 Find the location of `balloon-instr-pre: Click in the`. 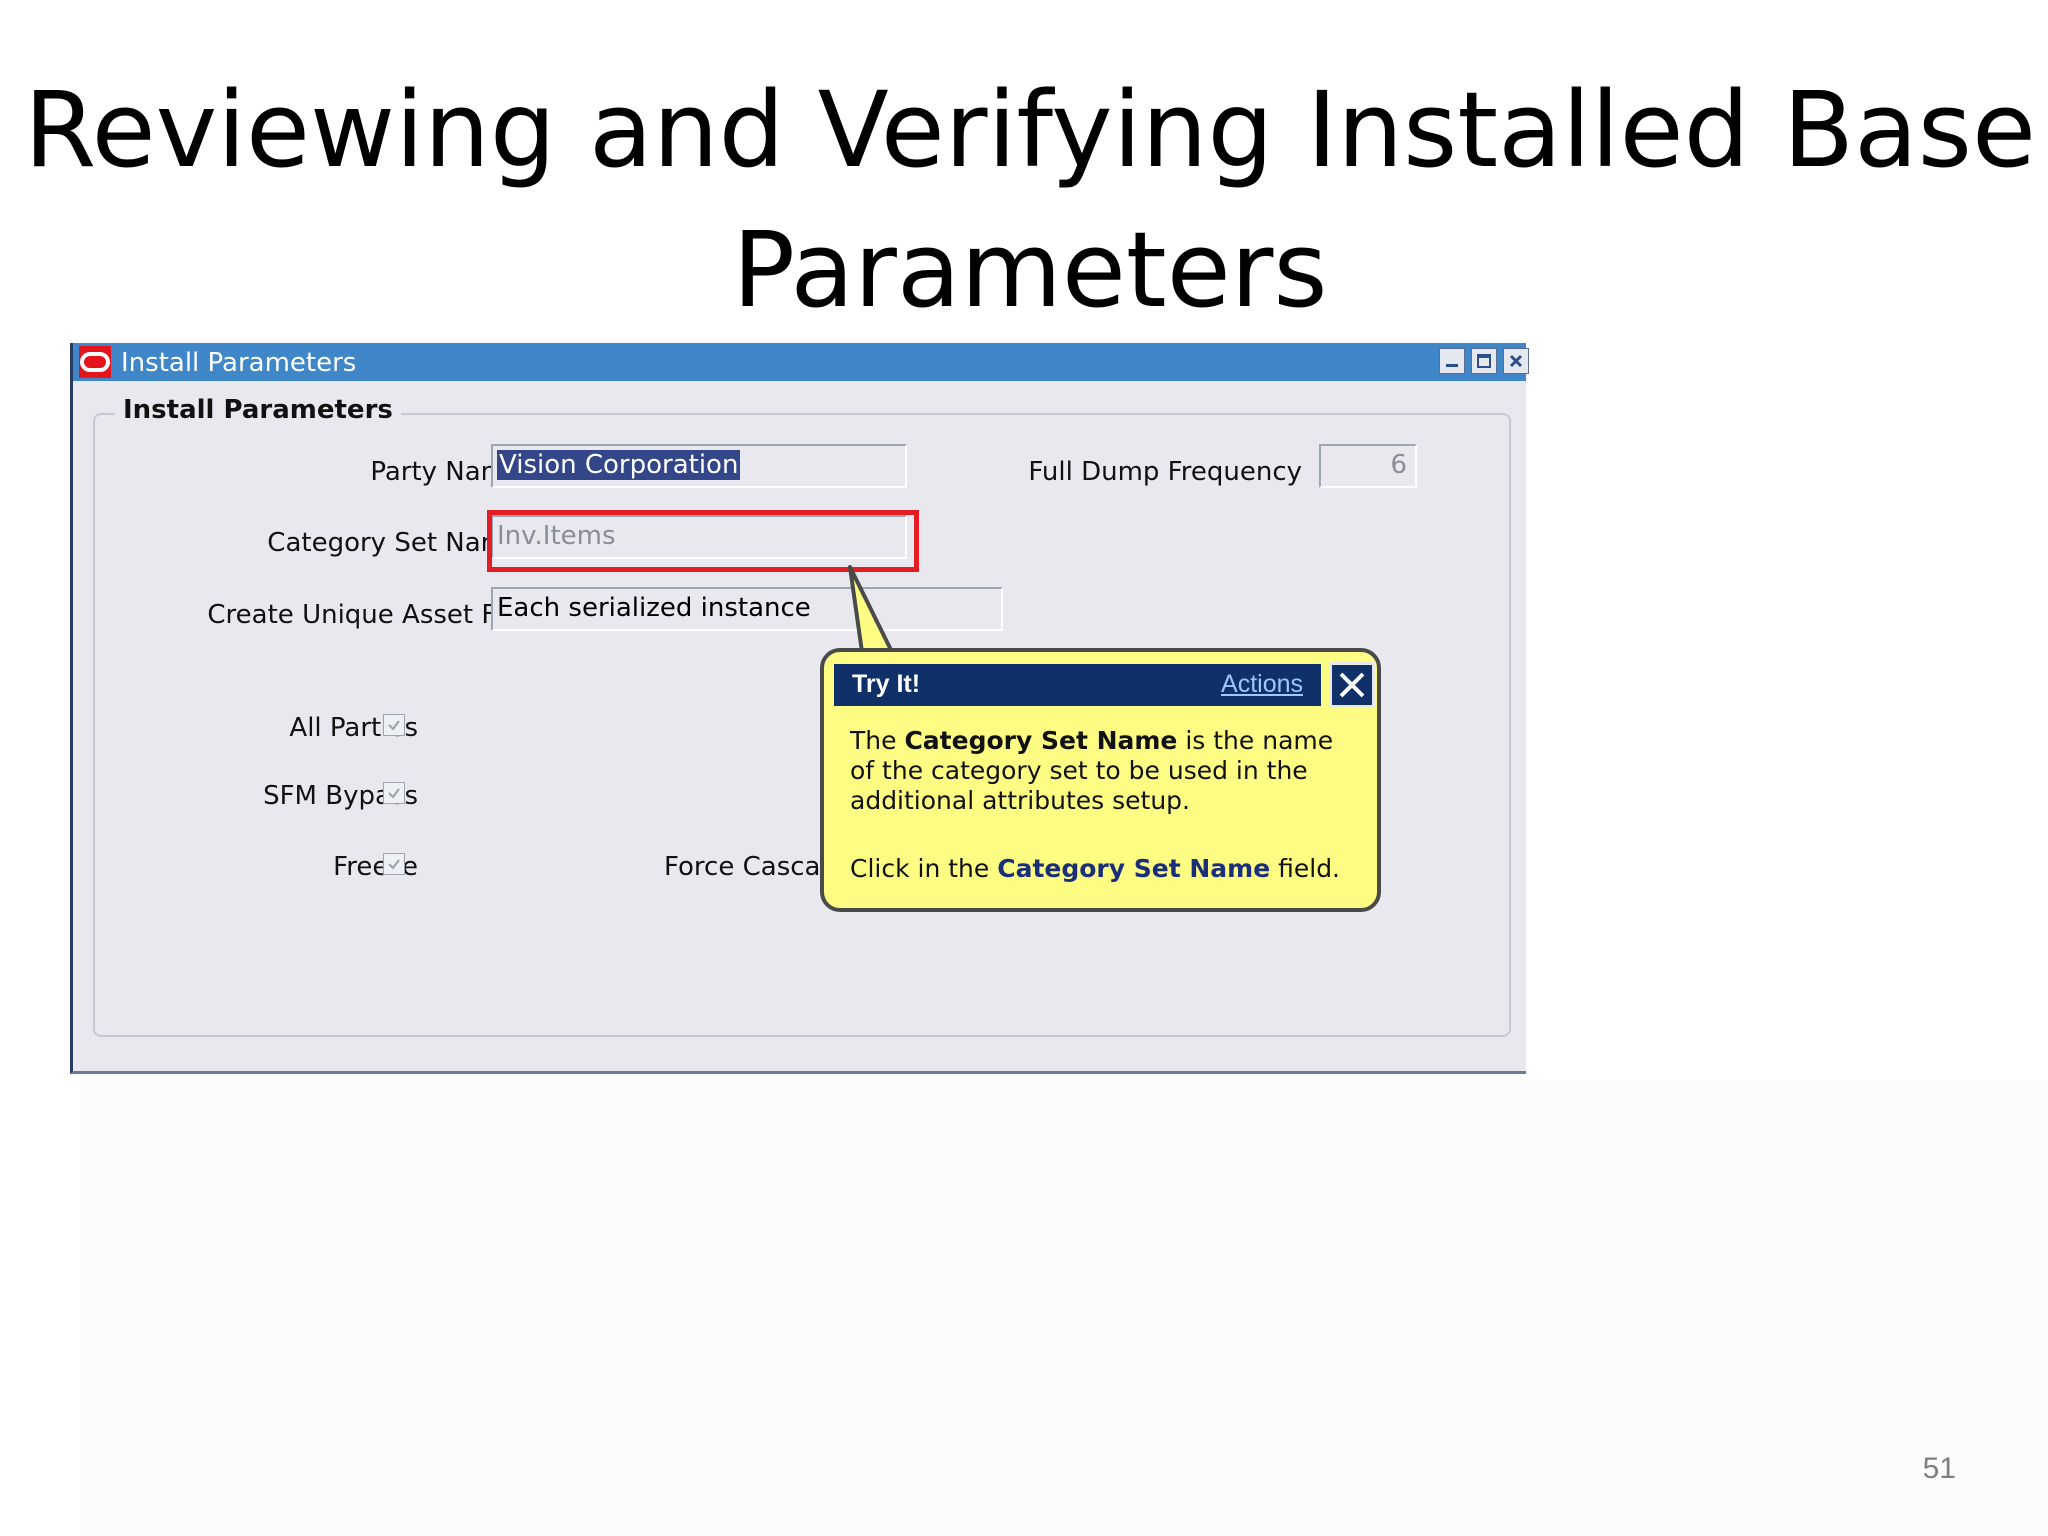

balloon-instr-pre: Click in the is located at coordinates (924, 868).